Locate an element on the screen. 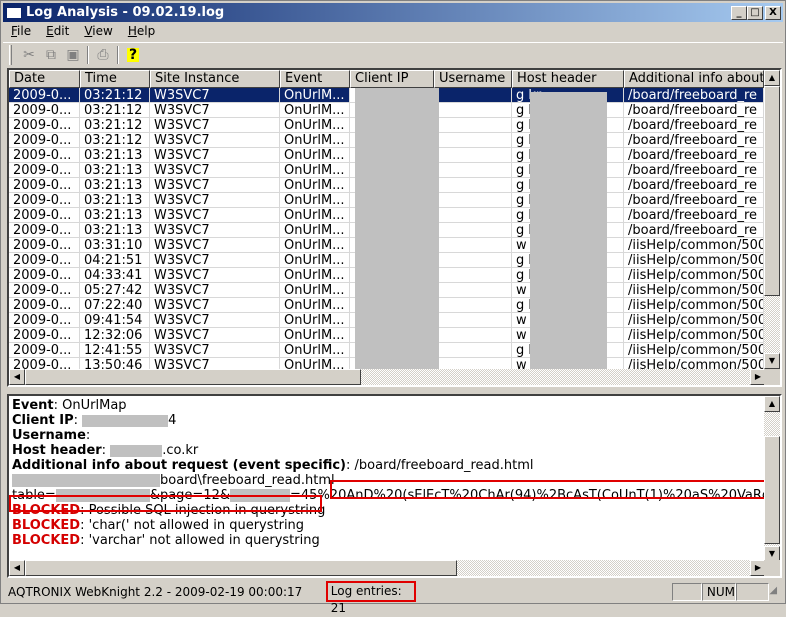  event-value: OnUrlMap is located at coordinates (94, 405).